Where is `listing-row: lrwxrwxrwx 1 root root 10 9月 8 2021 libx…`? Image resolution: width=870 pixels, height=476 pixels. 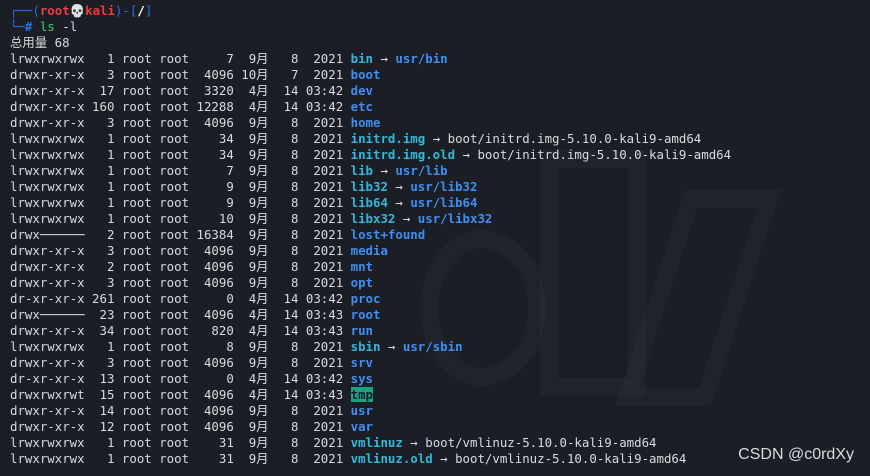
listing-row: lrwxrwxrwx 1 root root 10 9月 8 2021 libx… is located at coordinates (440, 219).